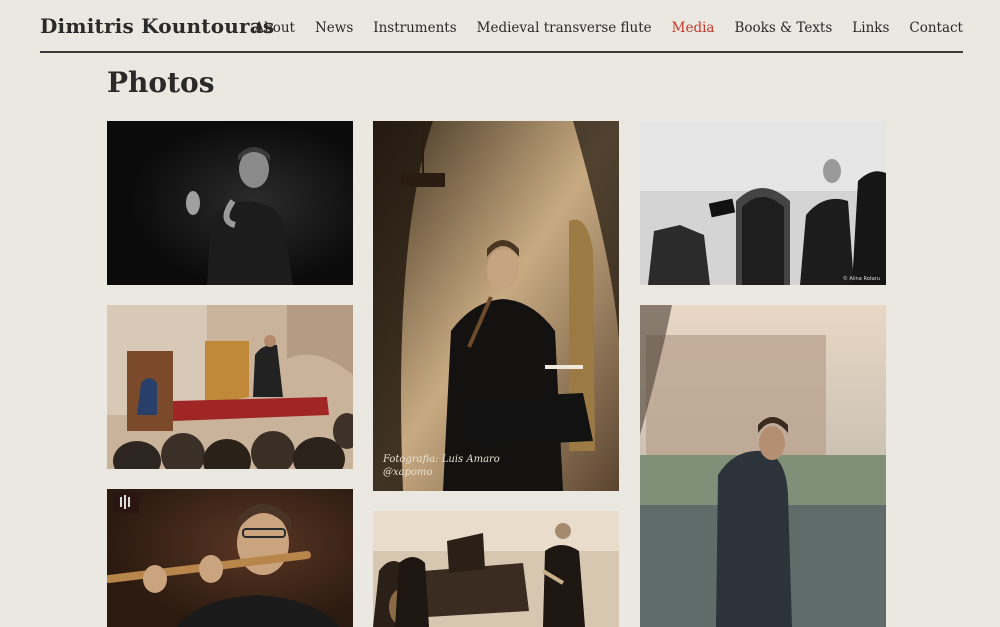 Image resolution: width=1000 pixels, height=627 pixels. What do you see at coordinates (564, 28) in the screenshot?
I see `nav-medieval-transverse-flute: Medieval transverse flute` at bounding box center [564, 28].